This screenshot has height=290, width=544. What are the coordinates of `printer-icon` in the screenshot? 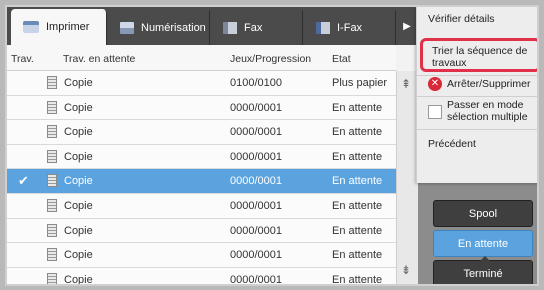 It's located at (31, 27).